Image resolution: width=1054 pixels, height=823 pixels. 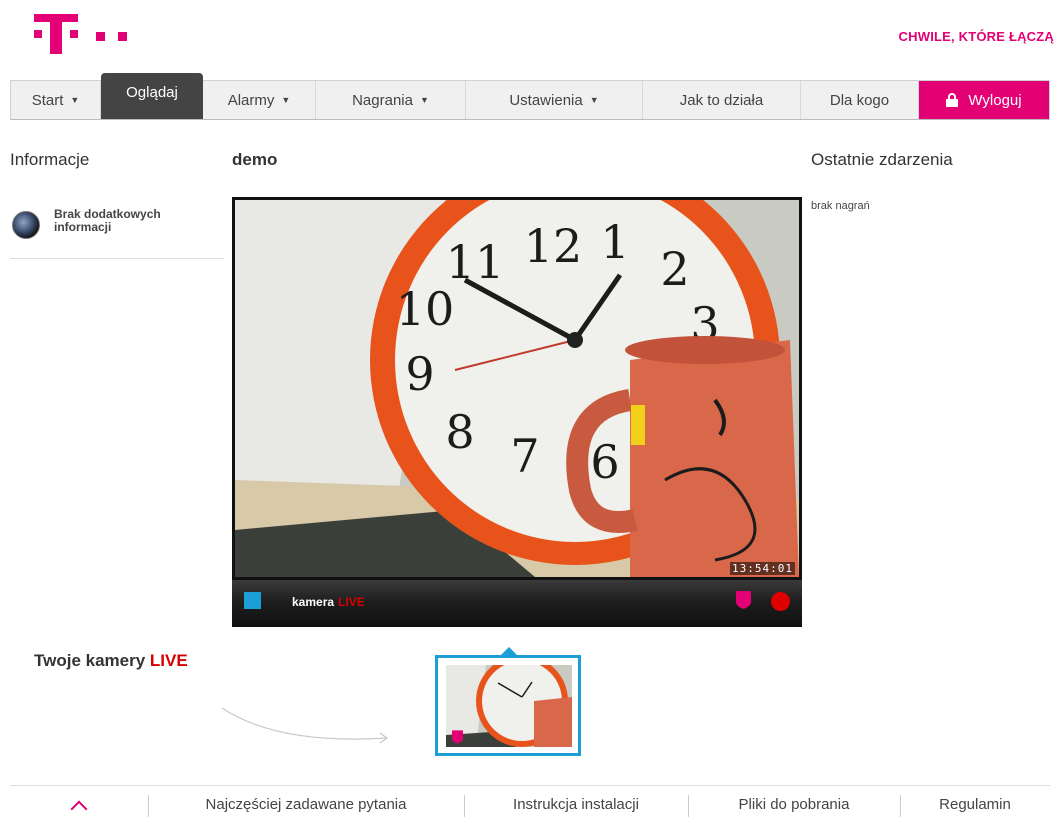 I want to click on events-empty: brak nagrań, so click(x=840, y=206).